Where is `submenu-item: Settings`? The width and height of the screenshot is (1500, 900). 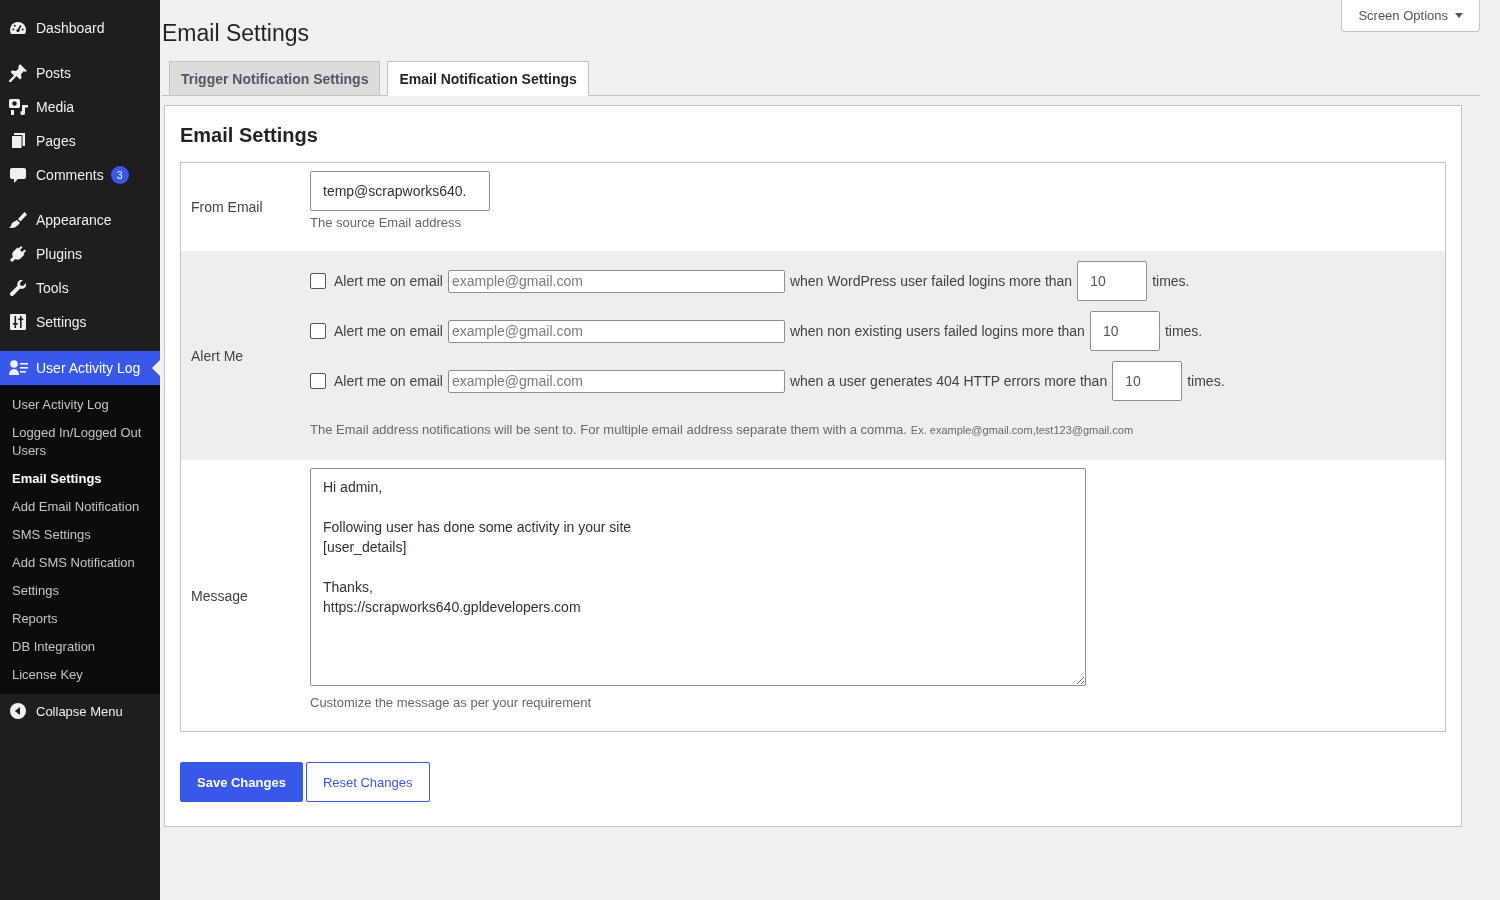
submenu-item: Settings is located at coordinates (80, 591).